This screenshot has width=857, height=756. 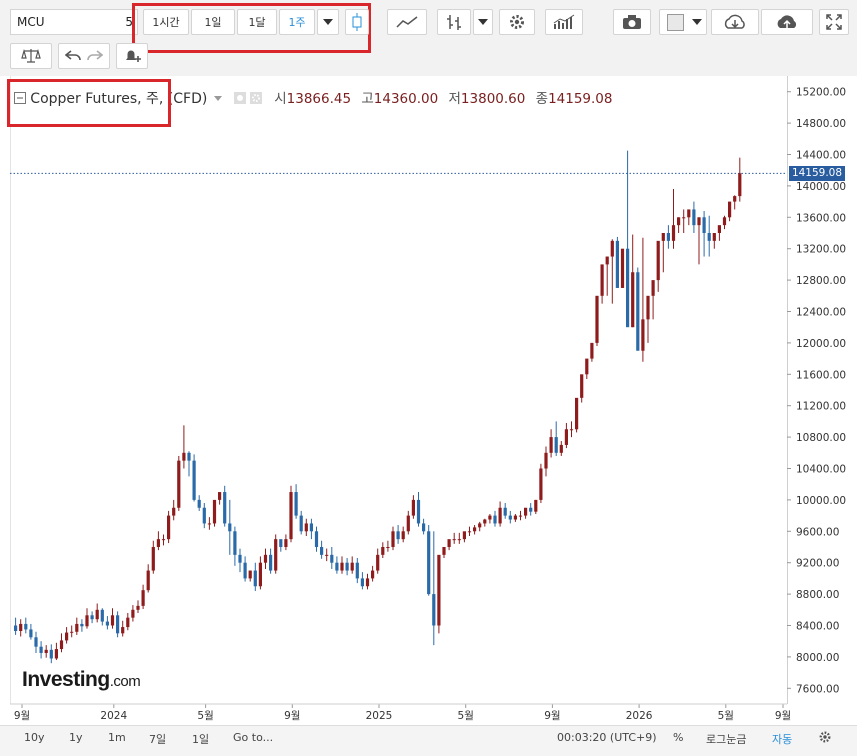 What do you see at coordinates (821, 470) in the screenshot?
I see `price-tick-label: 10400.00` at bounding box center [821, 470].